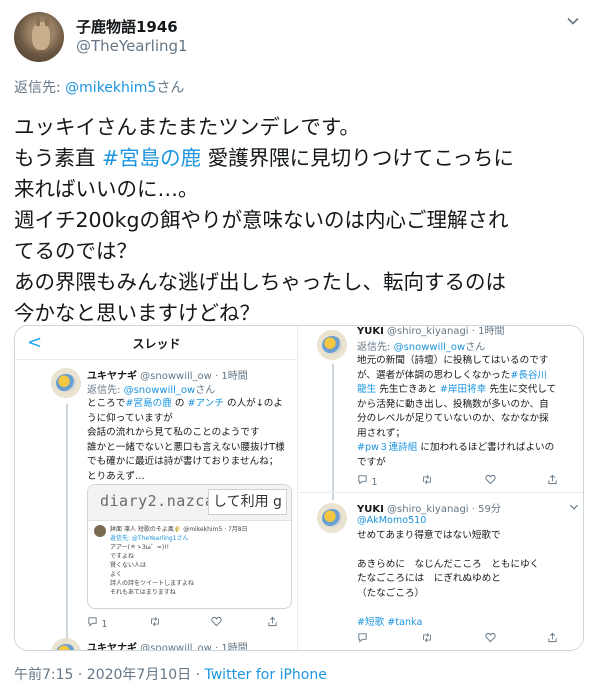 Image resolution: width=602 pixels, height=693 pixels. I want to click on nested-line: 詩人の詩をツイートしますよね, so click(152, 583).